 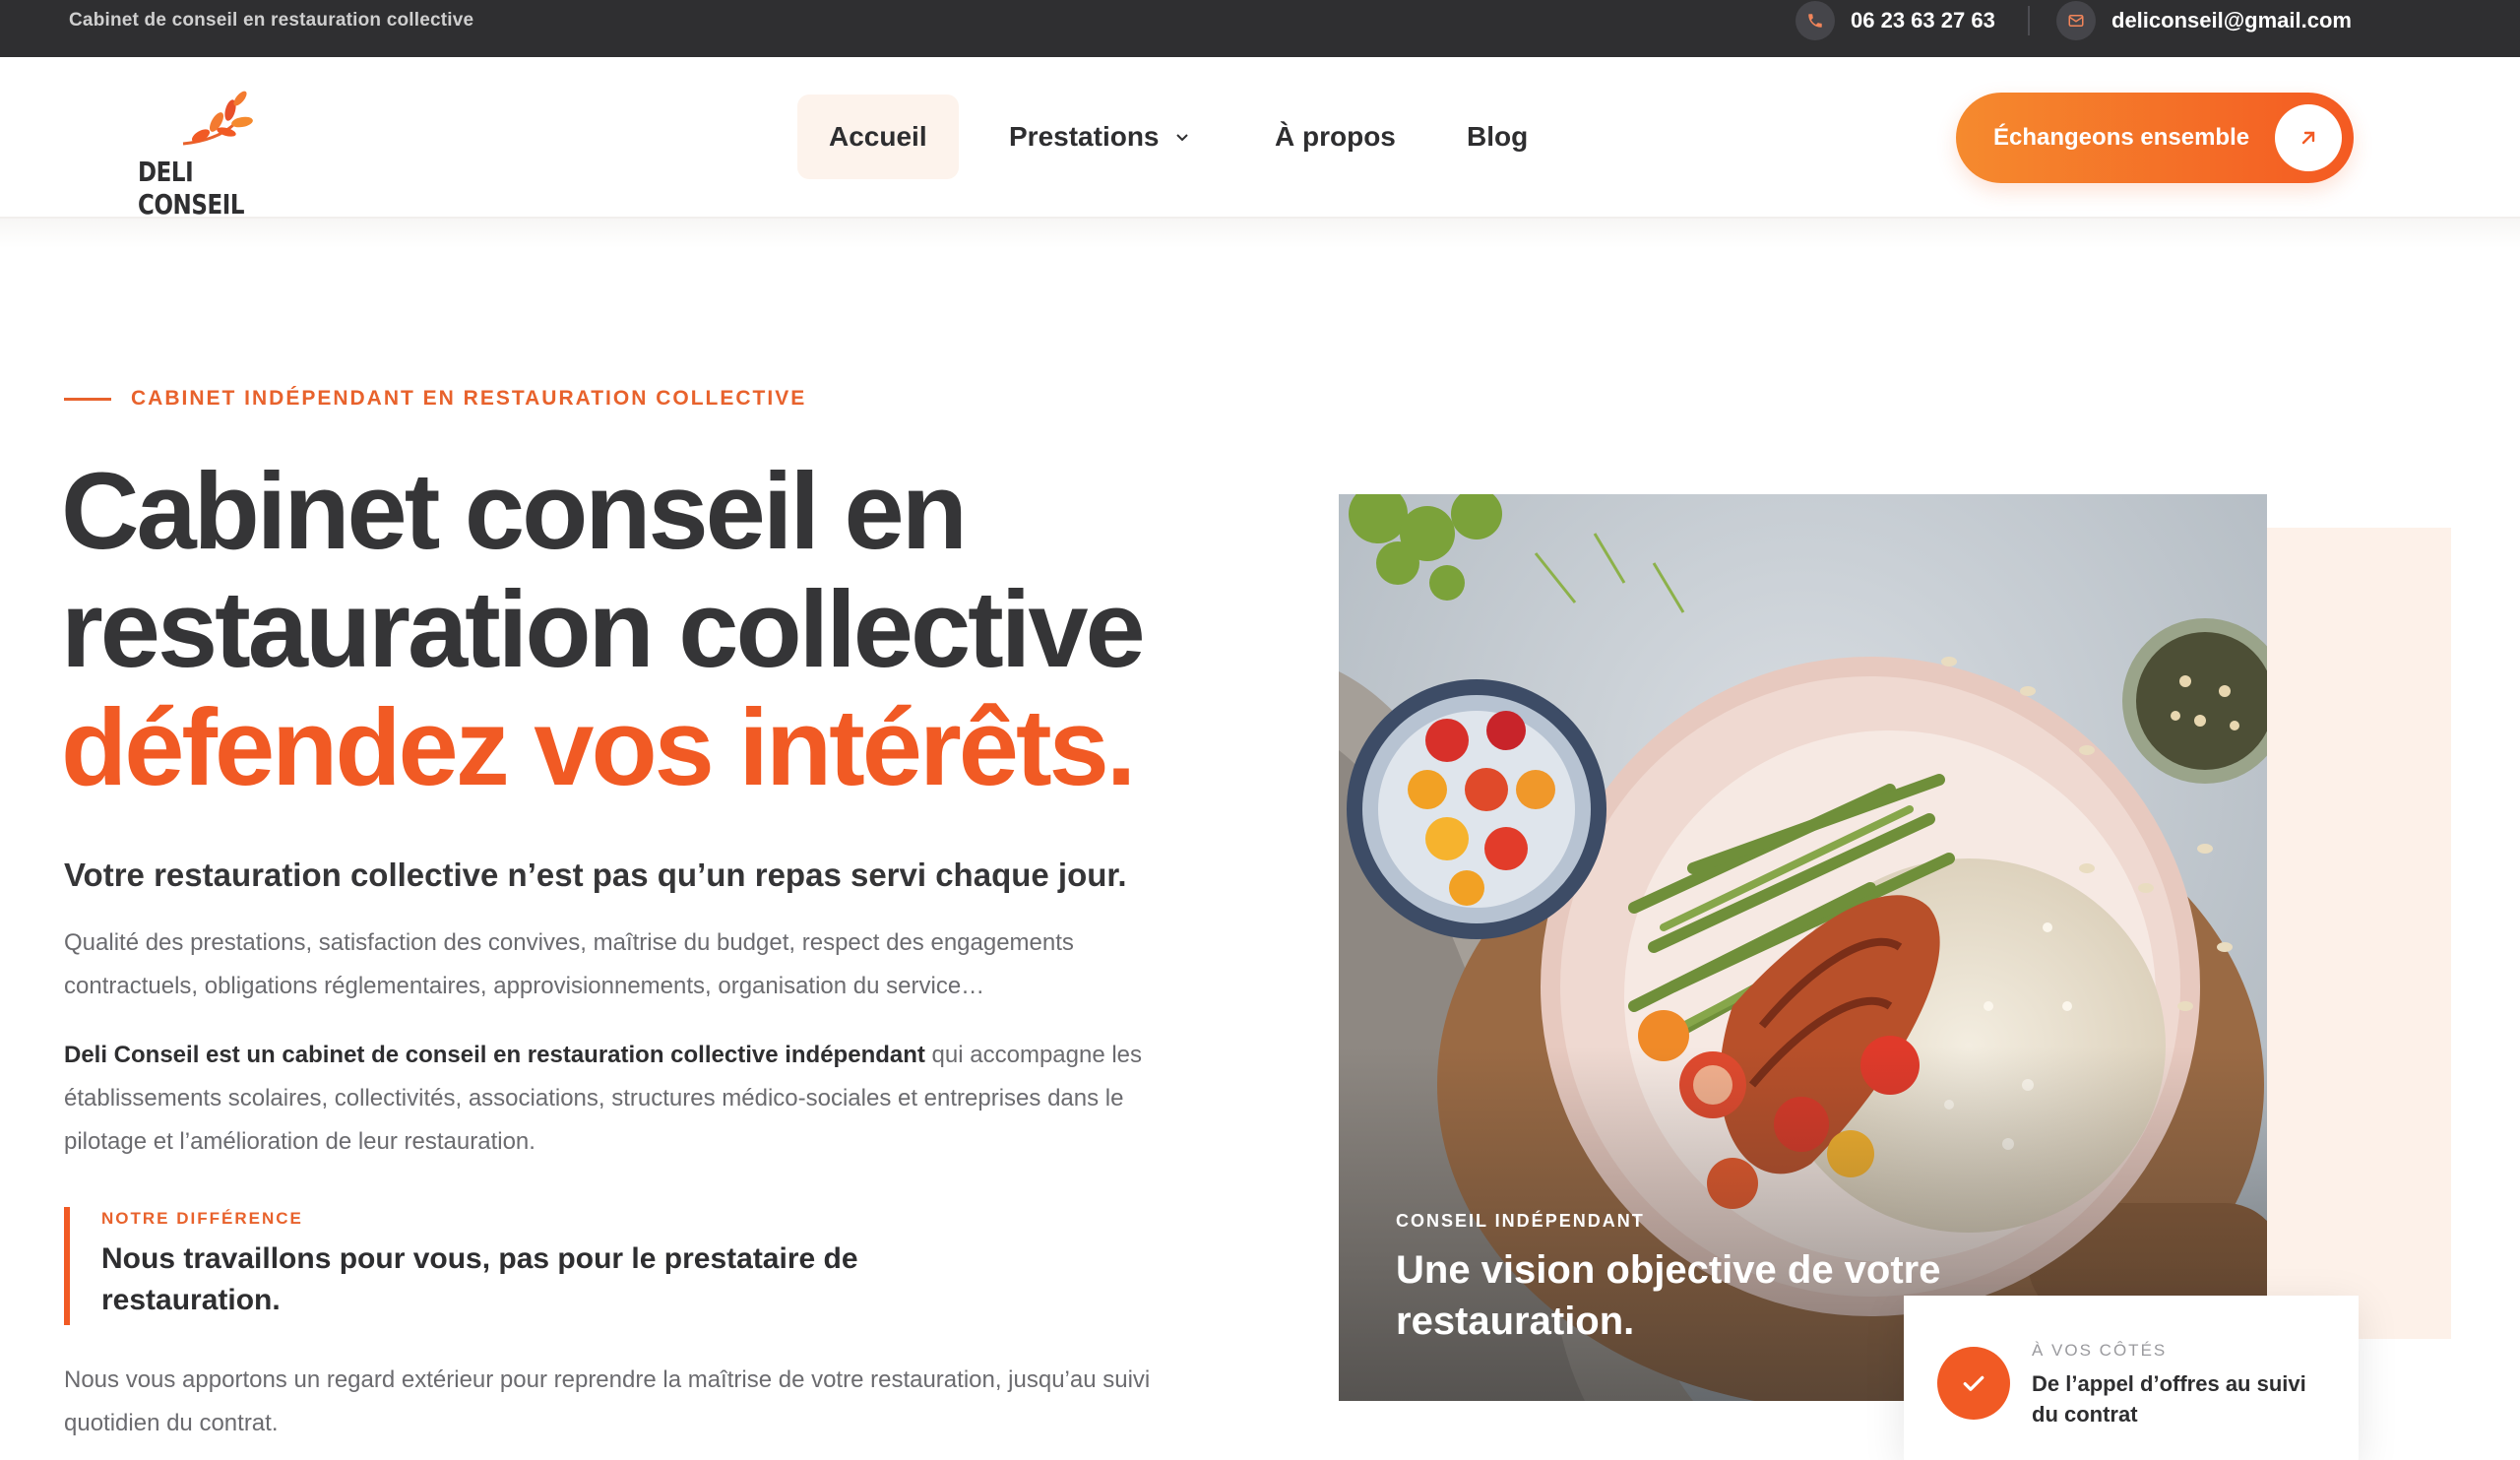 I want to click on support-card-label: À VOS CÔTÉS, so click(x=2100, y=1350).